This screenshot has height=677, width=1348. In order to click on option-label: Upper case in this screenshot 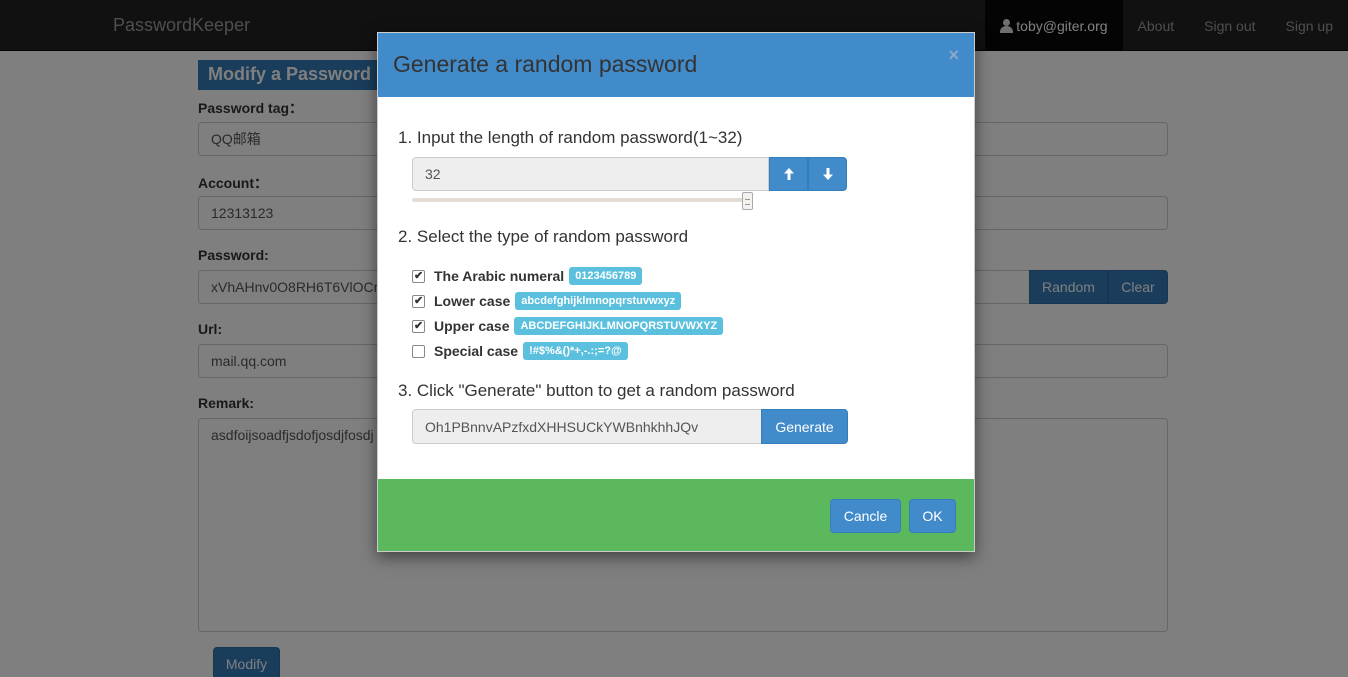, I will do `click(472, 326)`.